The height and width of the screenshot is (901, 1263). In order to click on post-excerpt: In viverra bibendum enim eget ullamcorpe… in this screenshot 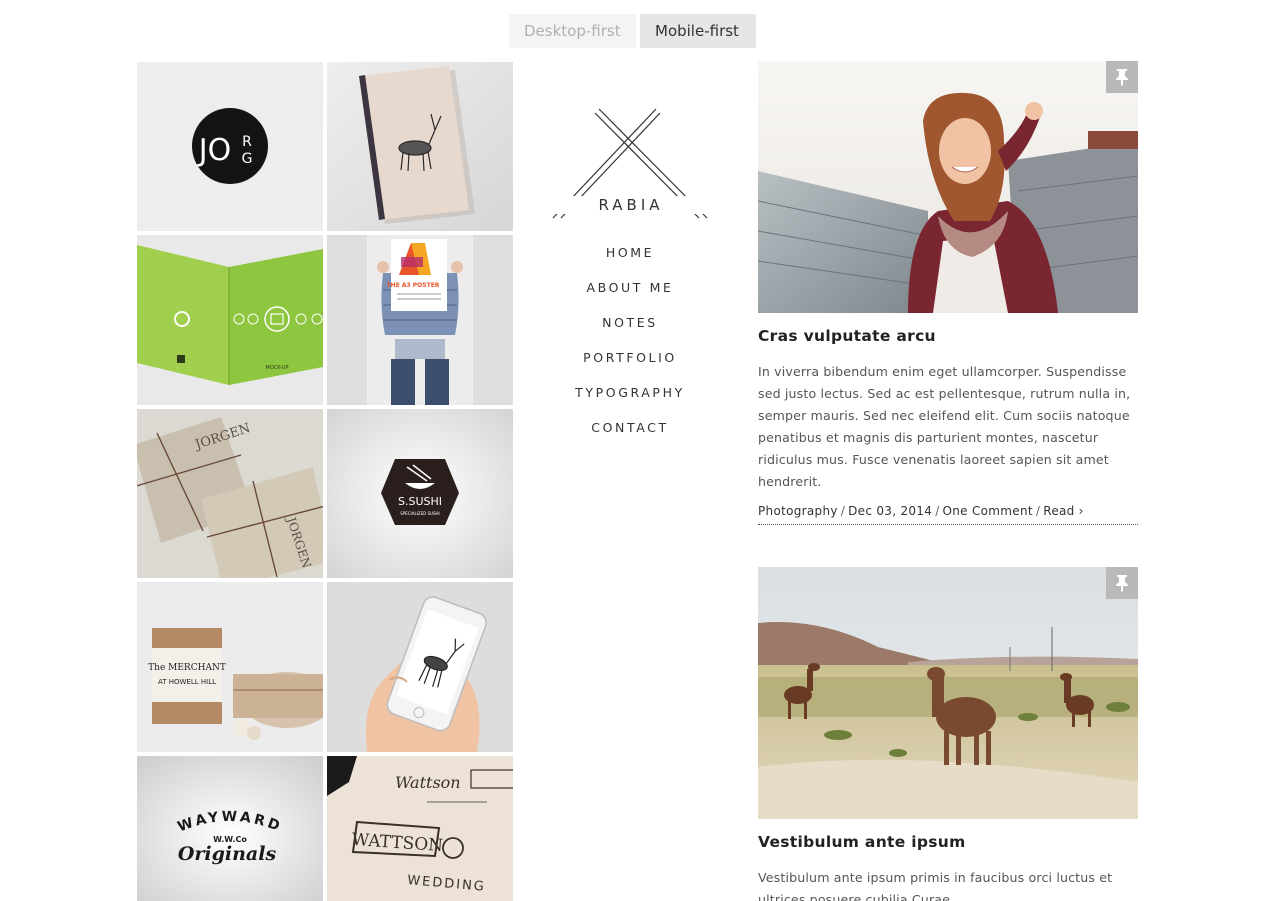, I will do `click(944, 426)`.